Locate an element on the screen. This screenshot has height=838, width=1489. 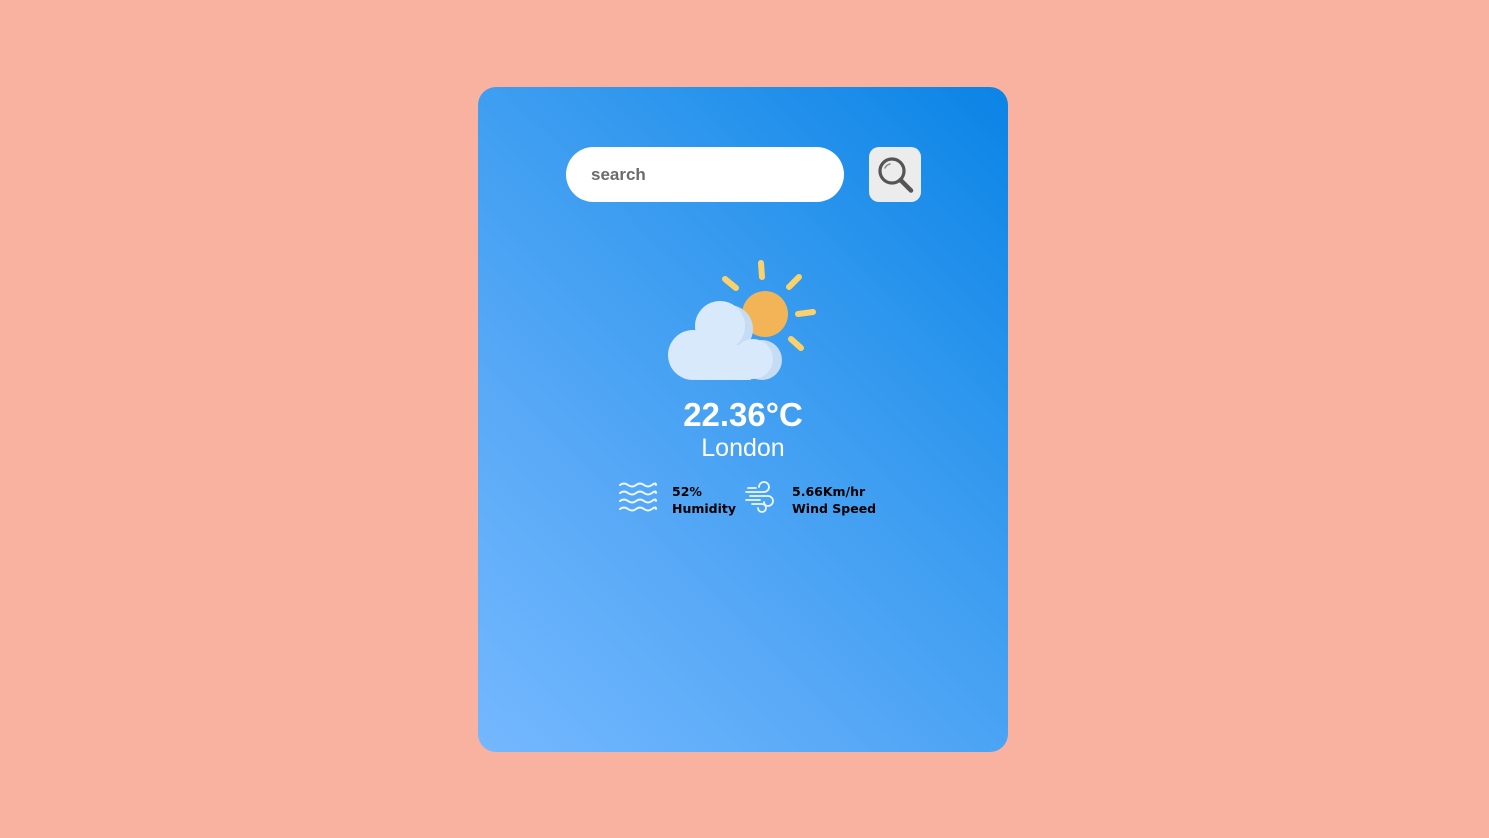
wind-value: 5.66Km/hr is located at coordinates (829, 491).